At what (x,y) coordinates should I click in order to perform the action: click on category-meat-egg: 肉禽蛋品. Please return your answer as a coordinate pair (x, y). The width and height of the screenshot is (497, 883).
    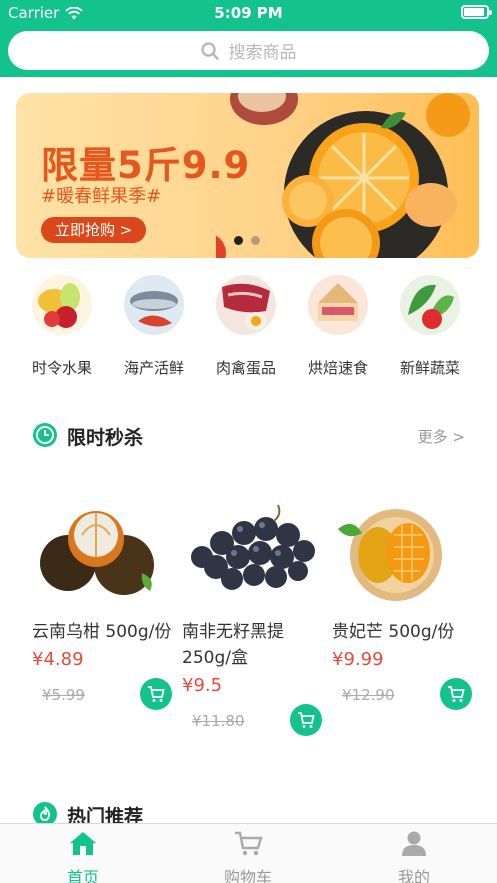
    Looking at the image, I should click on (246, 325).